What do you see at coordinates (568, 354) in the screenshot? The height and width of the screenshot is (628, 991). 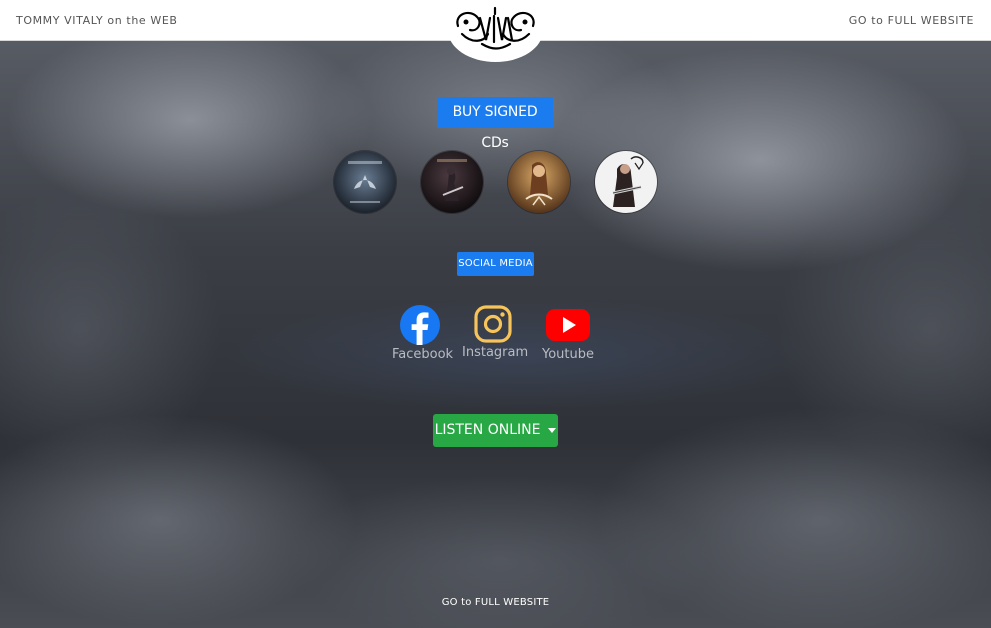 I see `youtube-label: Youtube` at bounding box center [568, 354].